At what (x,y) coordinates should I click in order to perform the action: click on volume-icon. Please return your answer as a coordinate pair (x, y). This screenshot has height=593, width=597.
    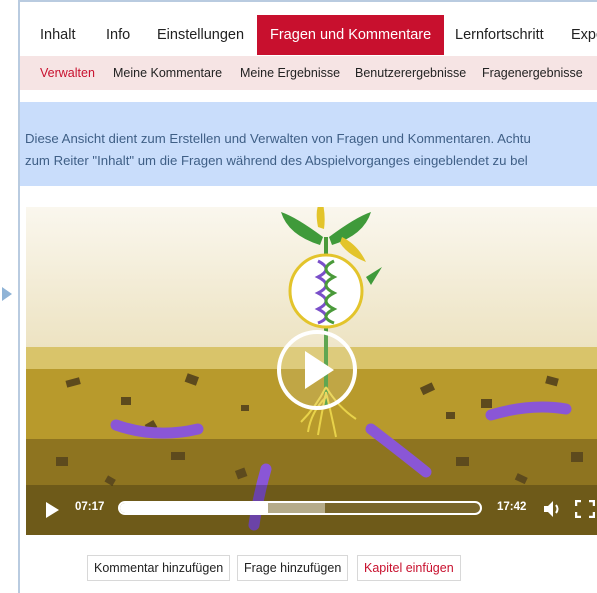
    Looking at the image, I should click on (552, 509).